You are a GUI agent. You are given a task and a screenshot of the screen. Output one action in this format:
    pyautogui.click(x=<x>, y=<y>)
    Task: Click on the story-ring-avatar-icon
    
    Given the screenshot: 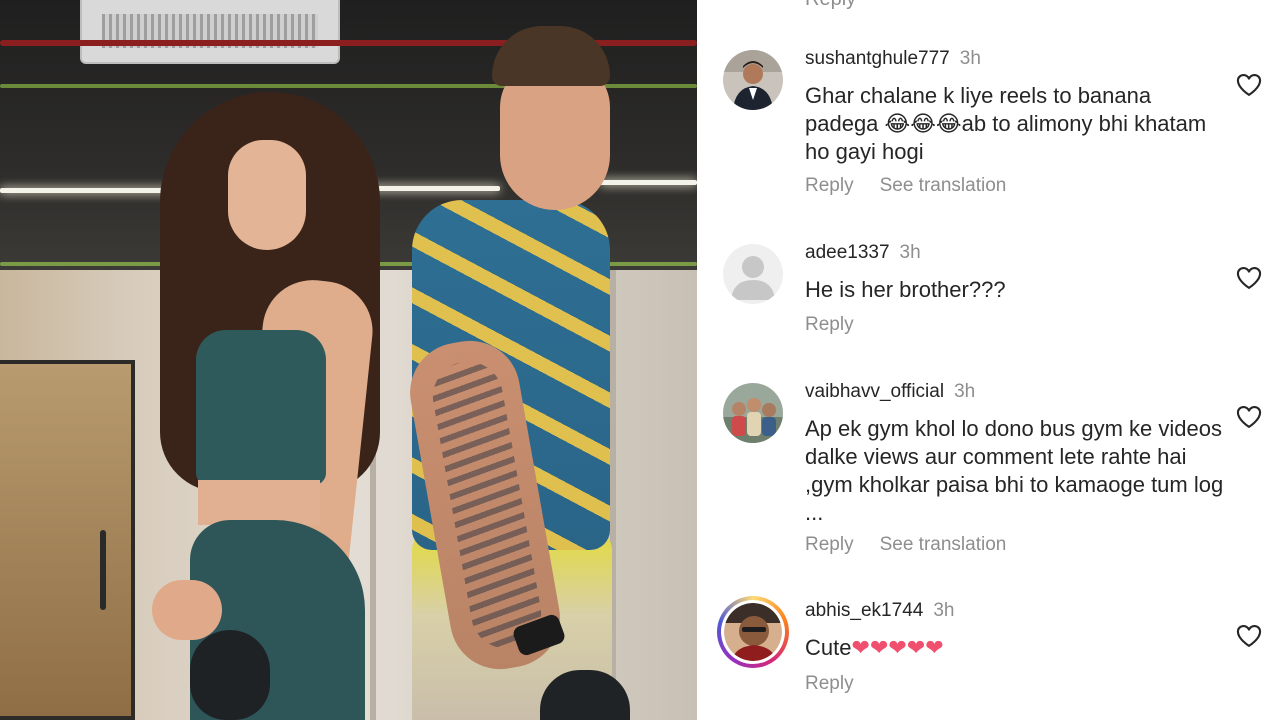 What is the action you would take?
    pyautogui.click(x=753, y=632)
    